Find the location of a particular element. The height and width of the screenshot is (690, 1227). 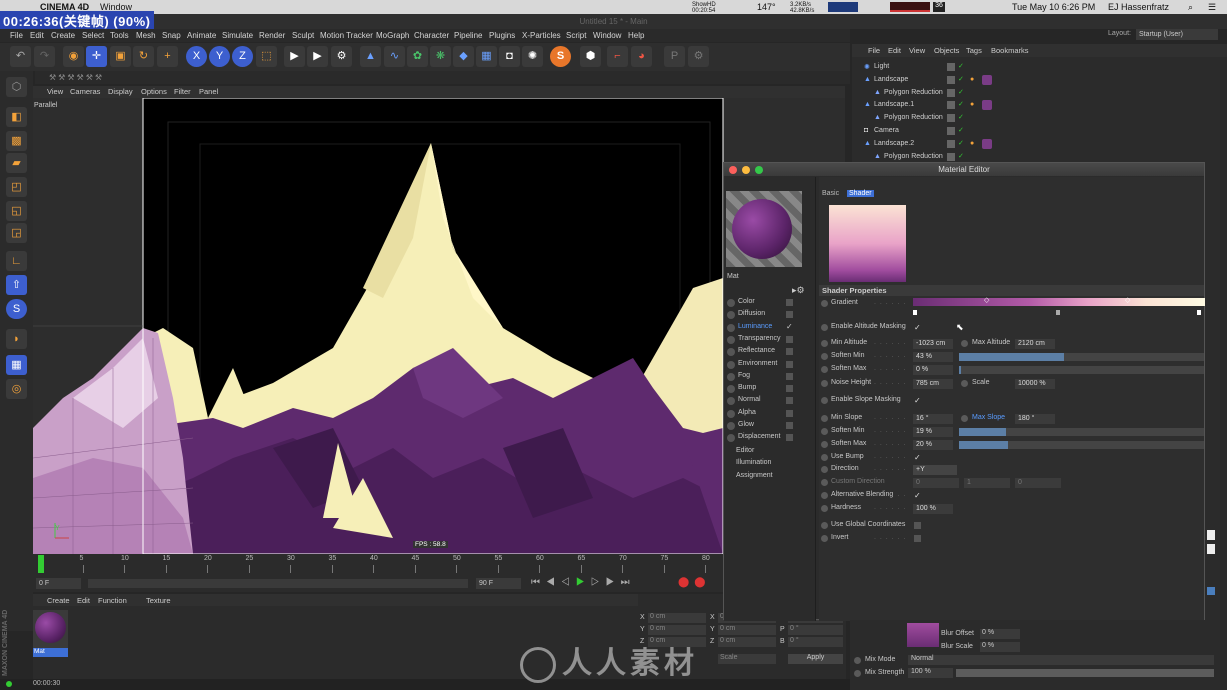

tab-basic: Basic is located at coordinates (830, 193).